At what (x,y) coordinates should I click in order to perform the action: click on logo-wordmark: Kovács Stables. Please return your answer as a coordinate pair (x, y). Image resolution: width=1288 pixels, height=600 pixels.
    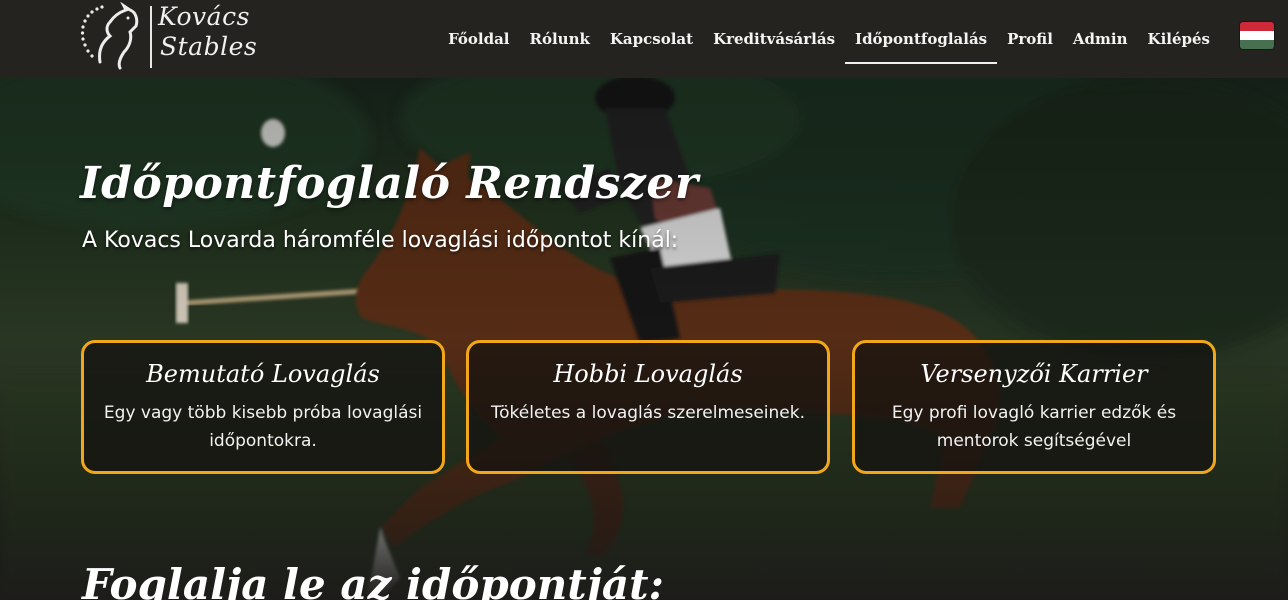
    Looking at the image, I should click on (207, 32).